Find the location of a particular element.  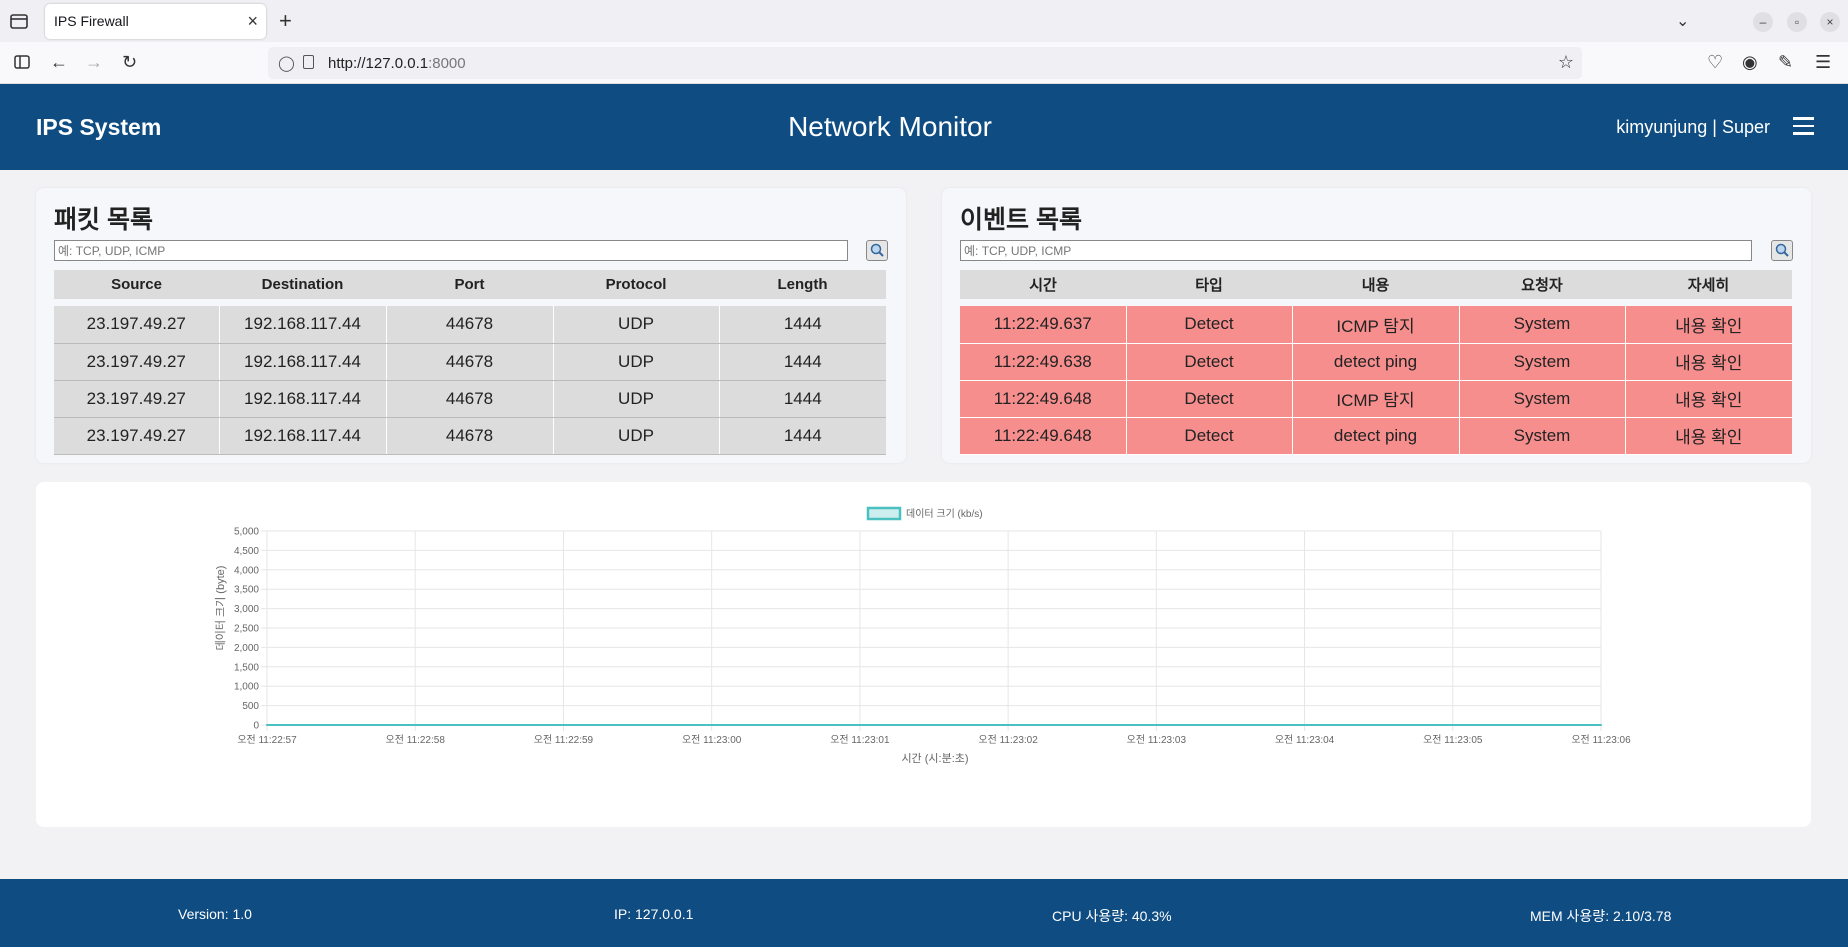

legend-label: 데이터 크기 (kb/s) is located at coordinates (944, 514).